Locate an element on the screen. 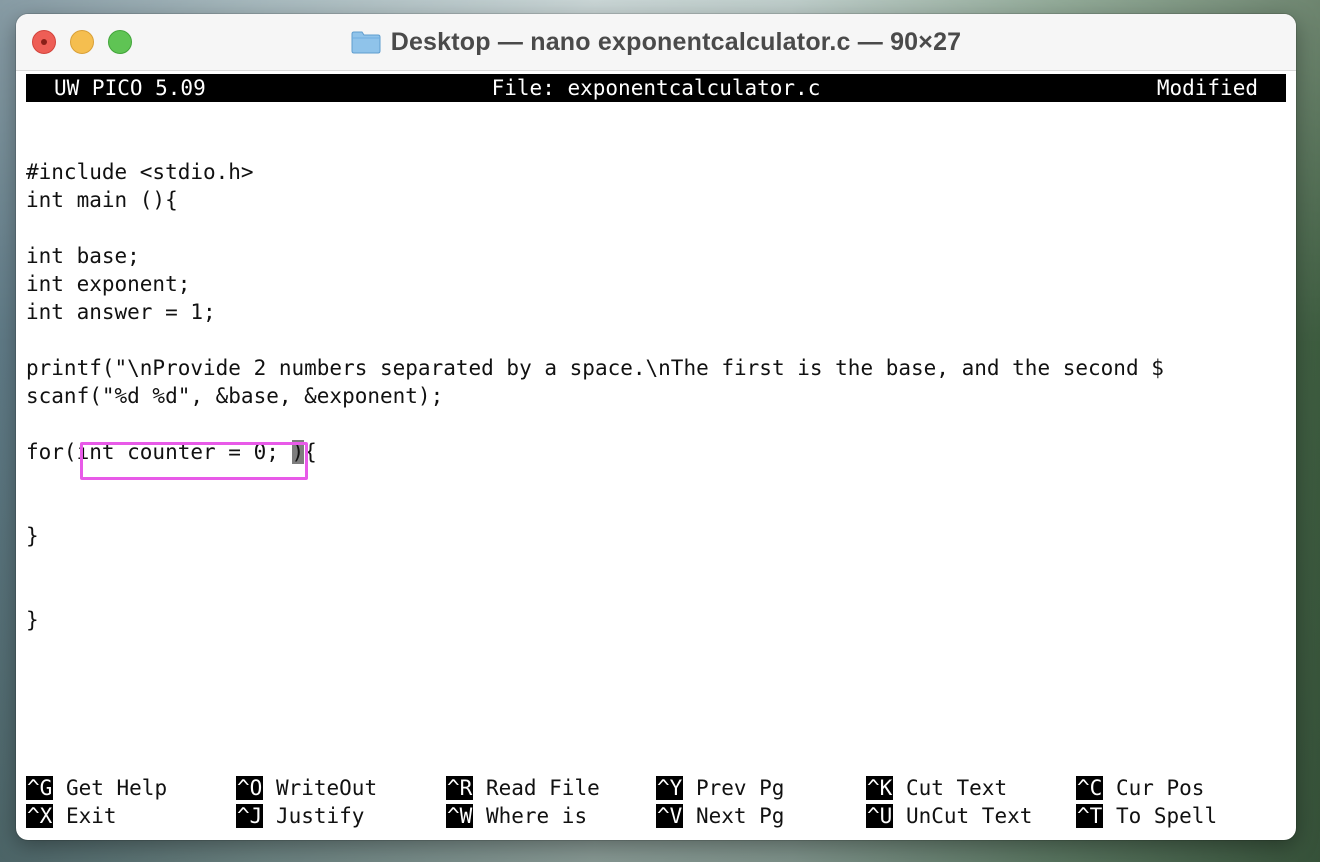 Image resolution: width=1320 pixels, height=862 pixels. shortcut-label: Where is is located at coordinates (530, 816).